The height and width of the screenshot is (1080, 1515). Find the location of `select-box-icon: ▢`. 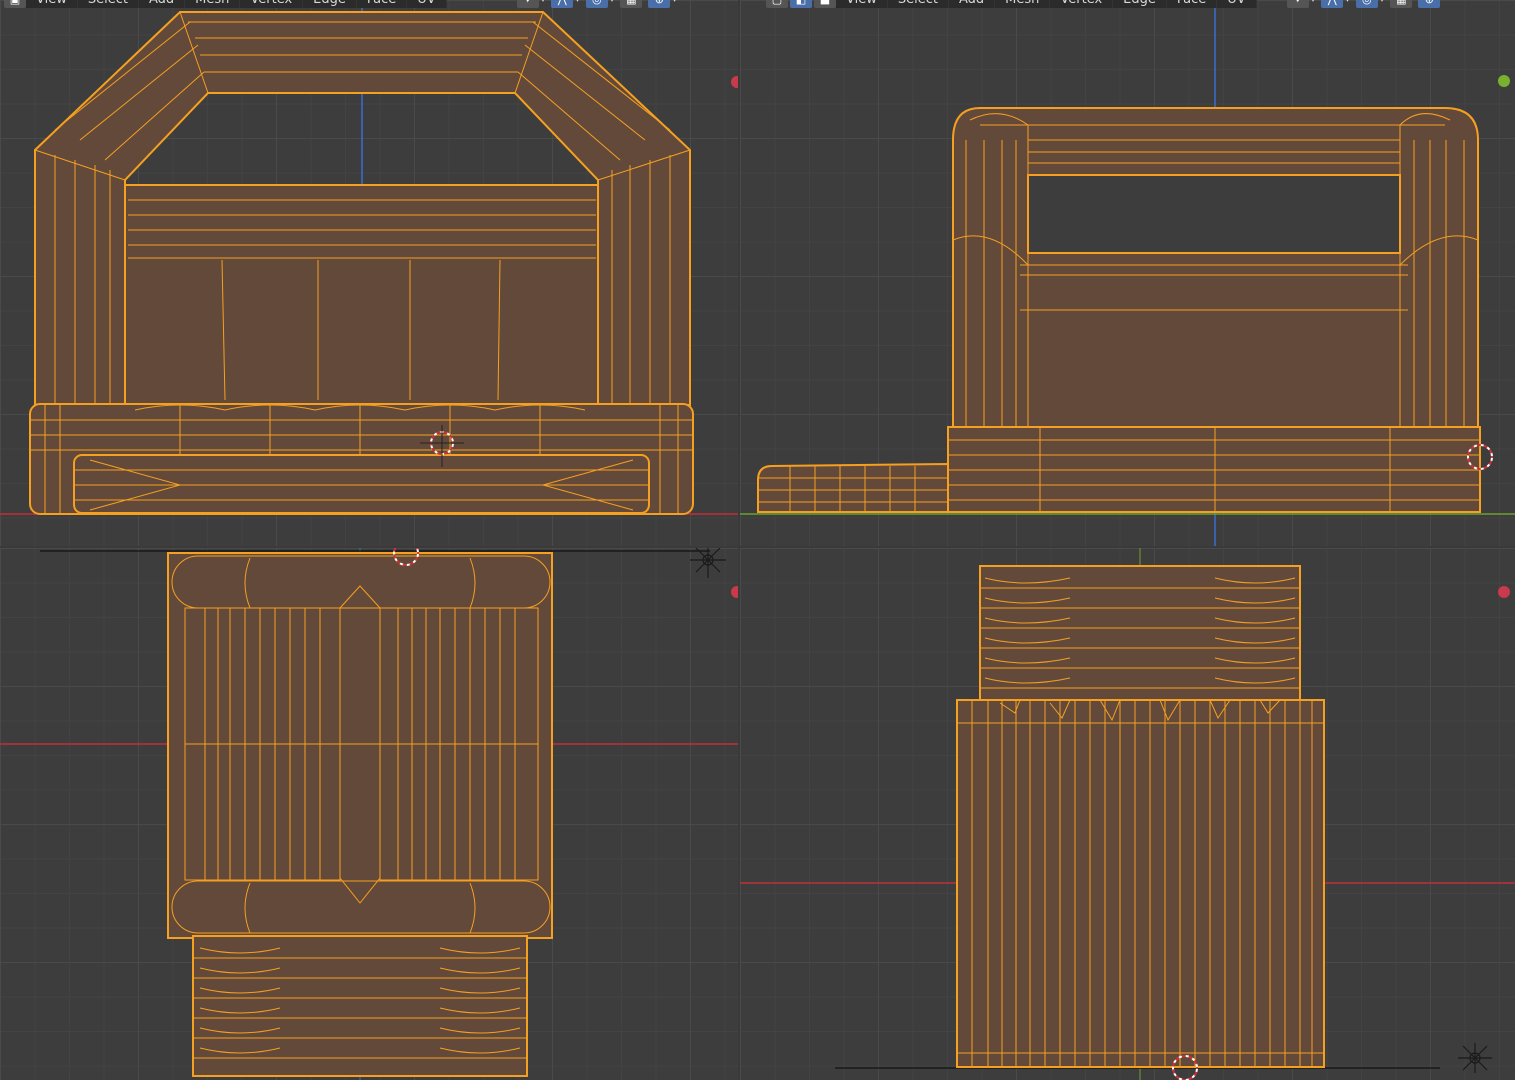

select-box-icon: ▢ is located at coordinates (777, 4).